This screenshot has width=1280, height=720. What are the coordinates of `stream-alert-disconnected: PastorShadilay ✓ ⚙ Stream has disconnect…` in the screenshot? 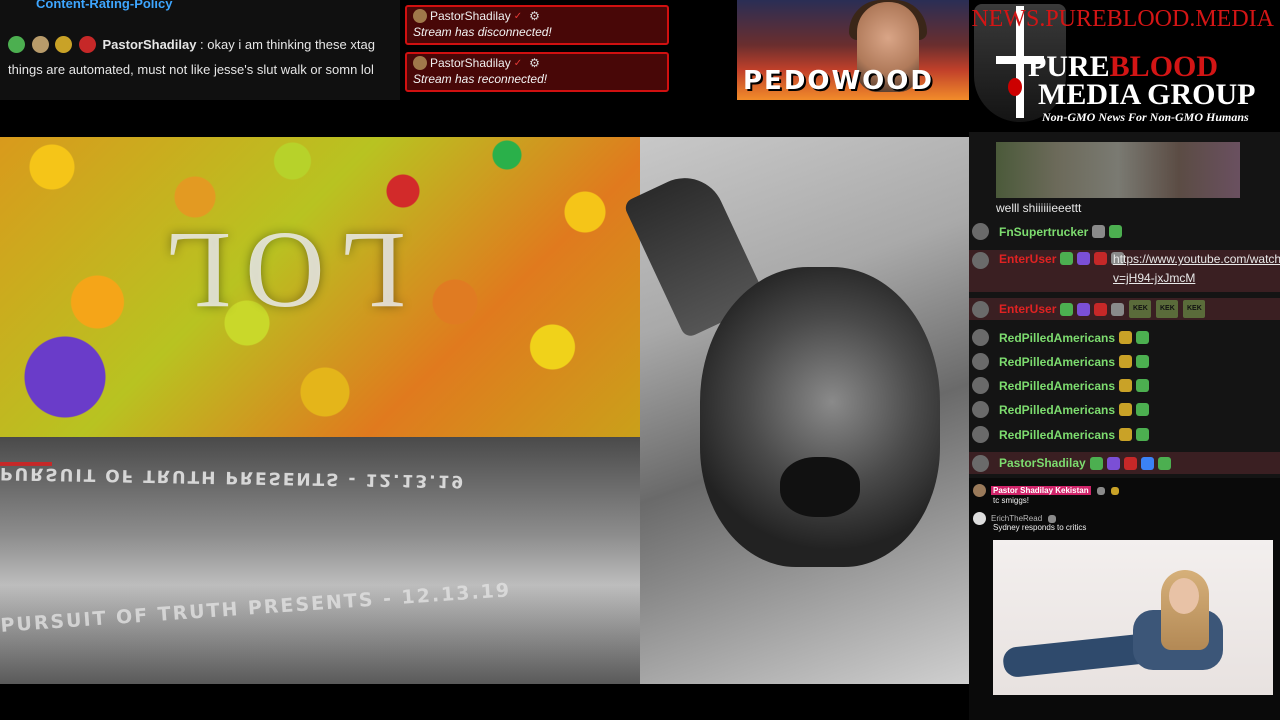 It's located at (537, 25).